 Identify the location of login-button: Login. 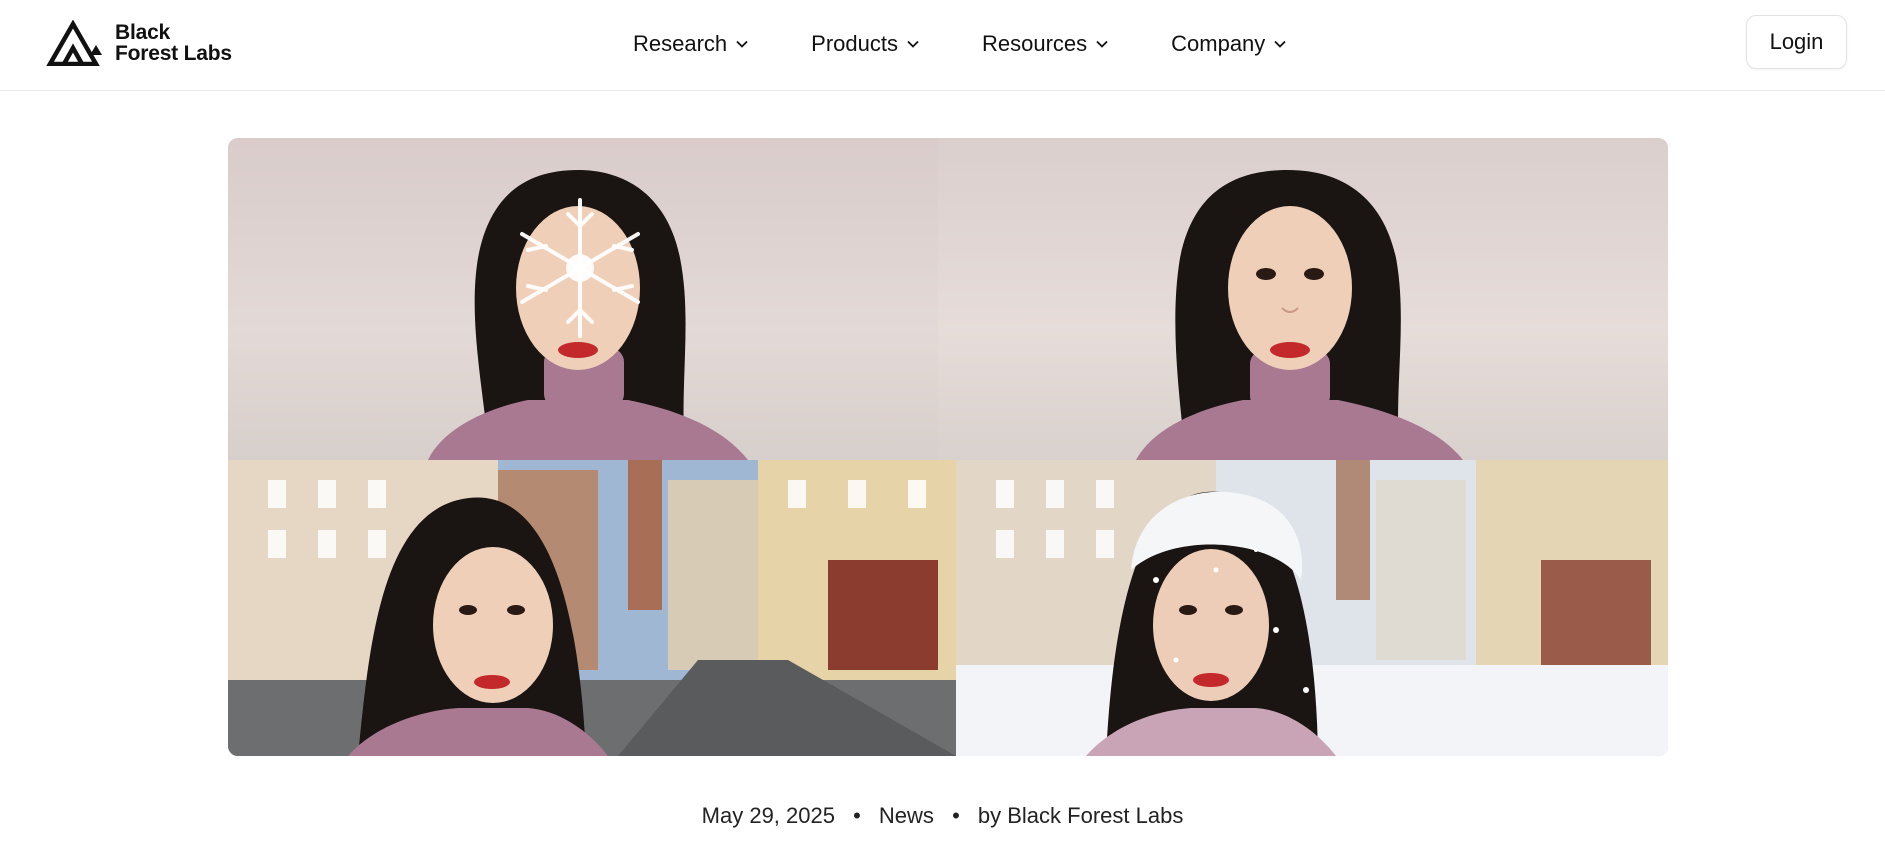
(1796, 42).